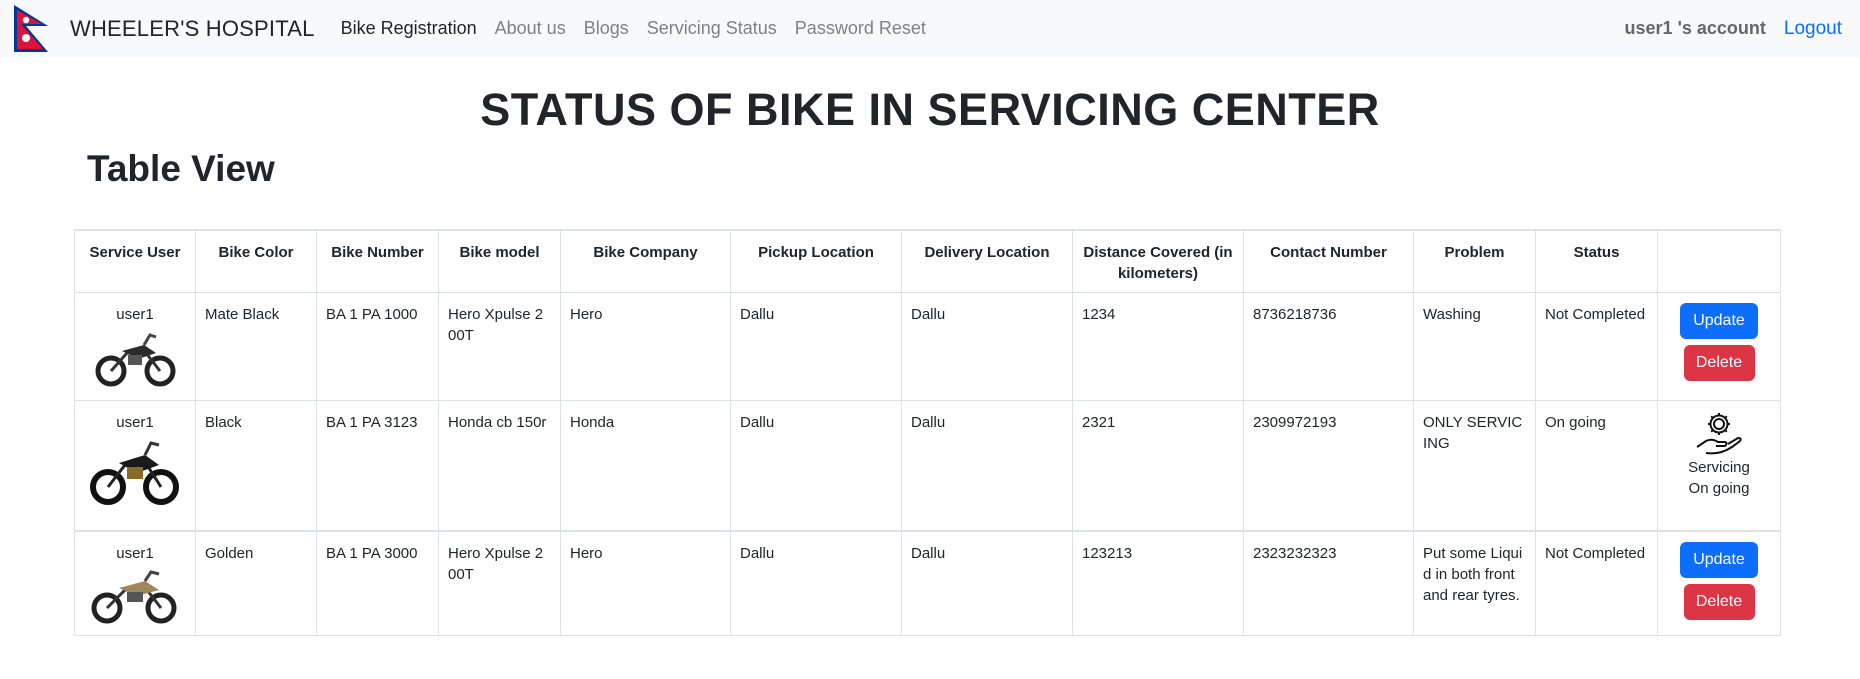 The image size is (1860, 679). What do you see at coordinates (606, 28) in the screenshot?
I see `nav-blogs: Blogs` at bounding box center [606, 28].